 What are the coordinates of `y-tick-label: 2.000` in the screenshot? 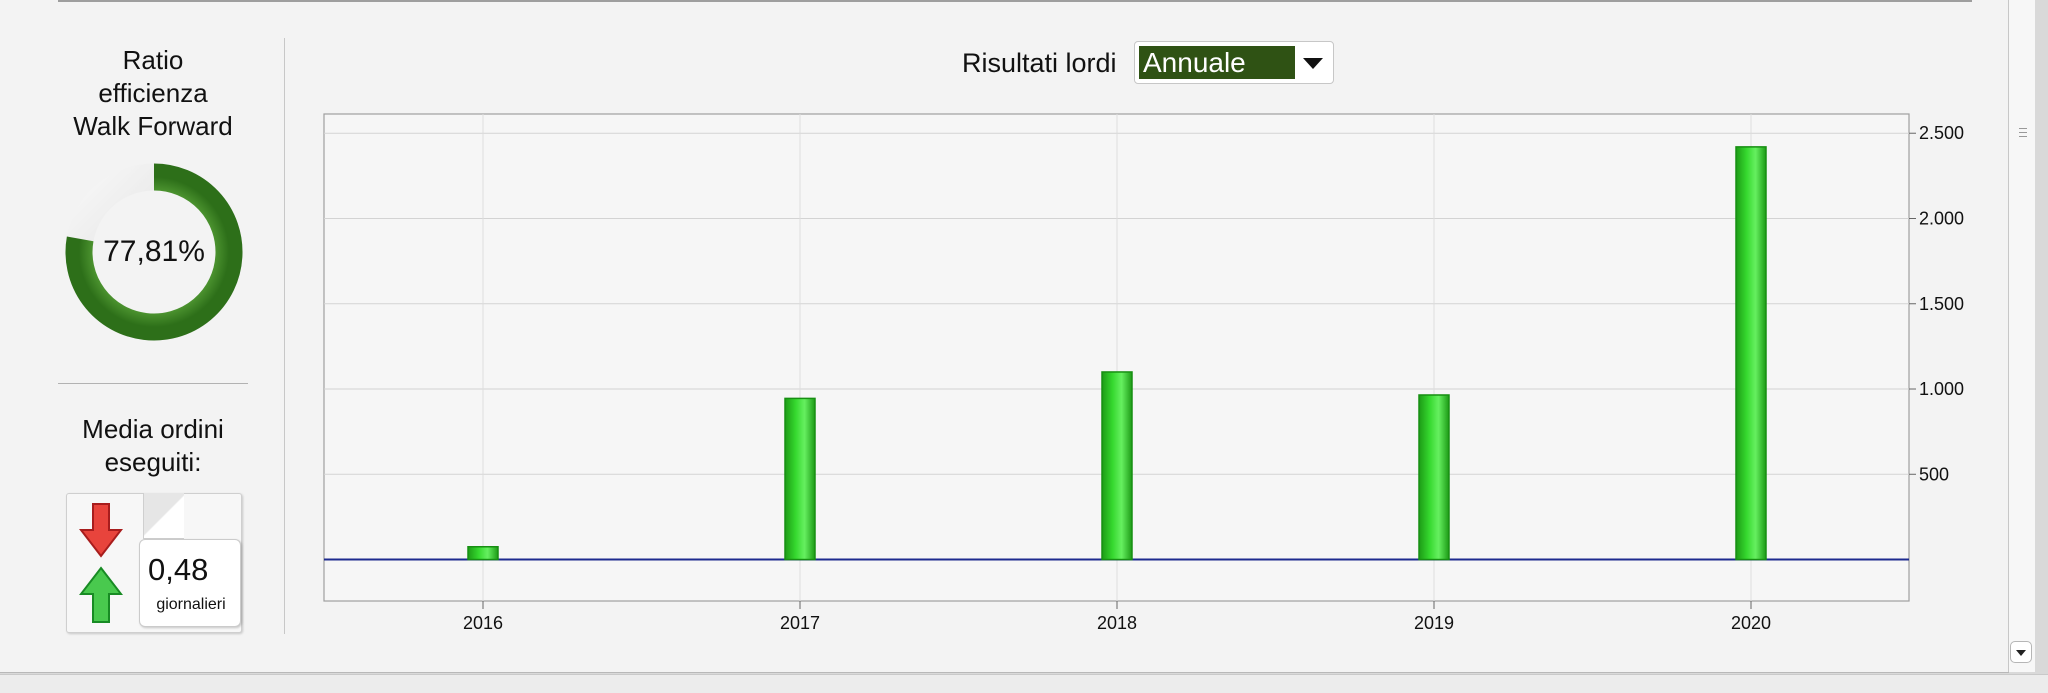 It's located at (1941, 218).